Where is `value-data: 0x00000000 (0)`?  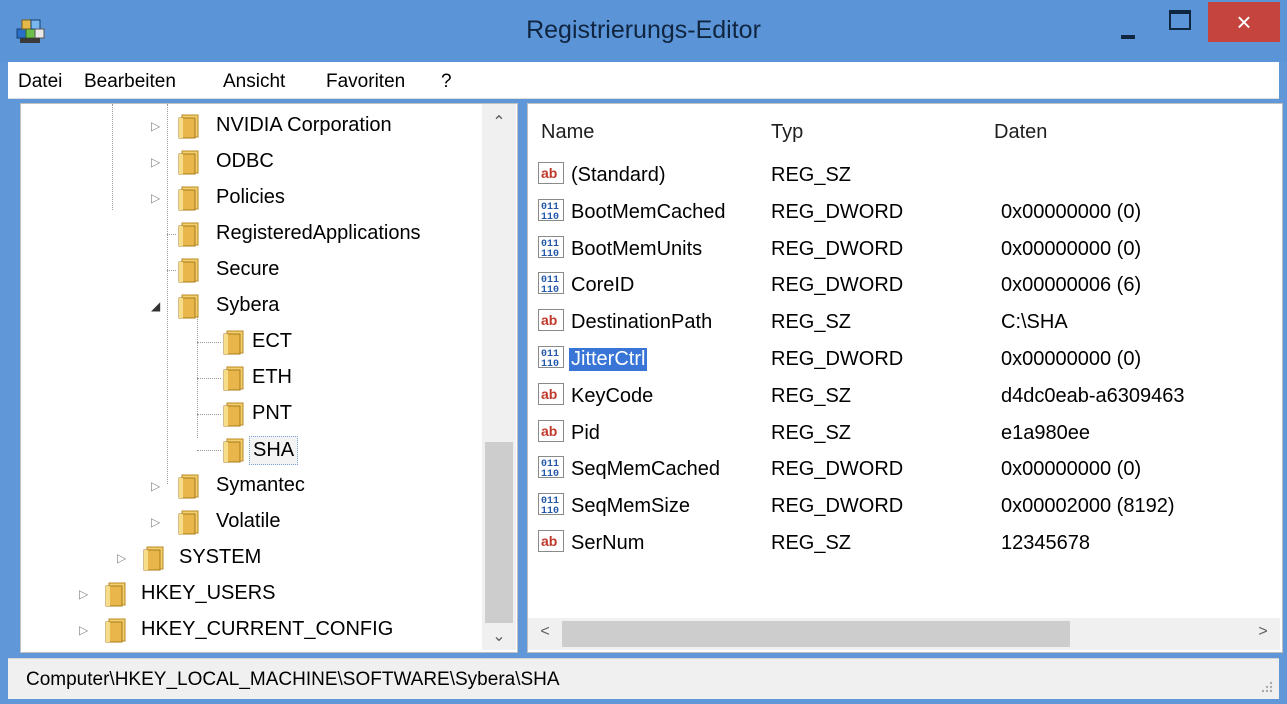
value-data: 0x00000000 (0) is located at coordinates (1071, 211).